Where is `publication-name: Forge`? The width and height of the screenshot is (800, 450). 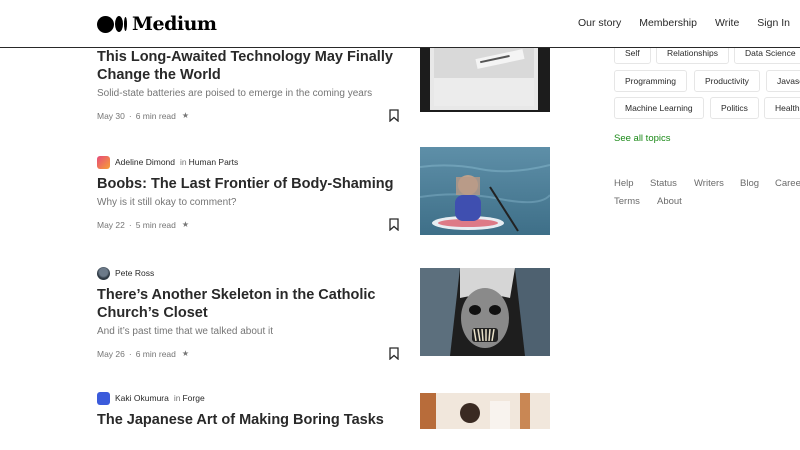 publication-name: Forge is located at coordinates (193, 398).